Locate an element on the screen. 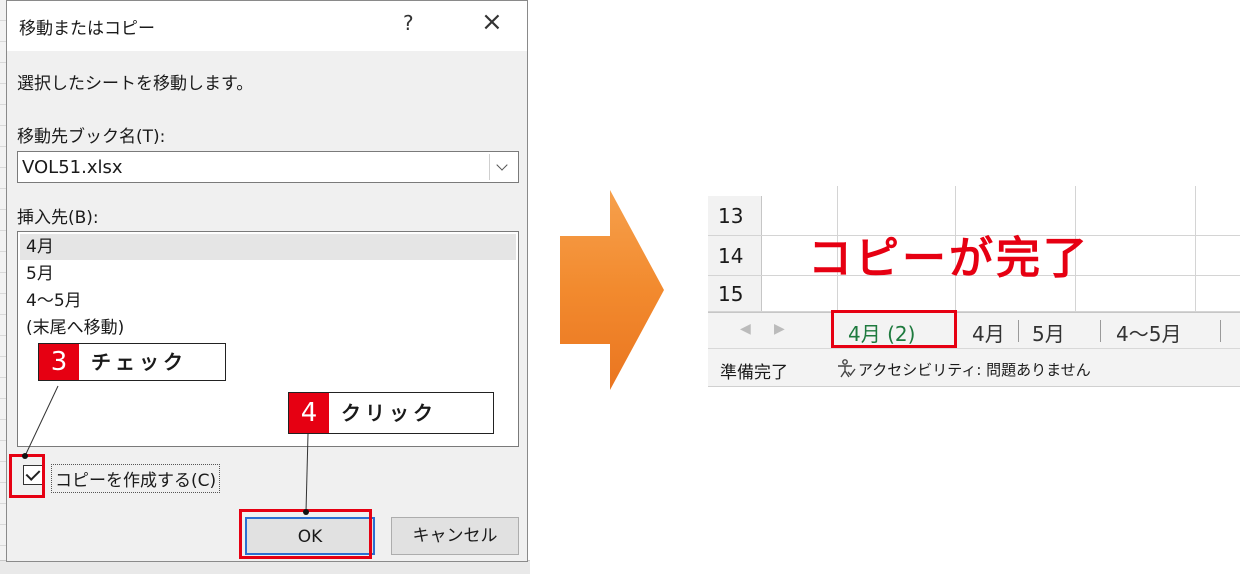  callout-step-3: 3 チェック is located at coordinates (132, 362).